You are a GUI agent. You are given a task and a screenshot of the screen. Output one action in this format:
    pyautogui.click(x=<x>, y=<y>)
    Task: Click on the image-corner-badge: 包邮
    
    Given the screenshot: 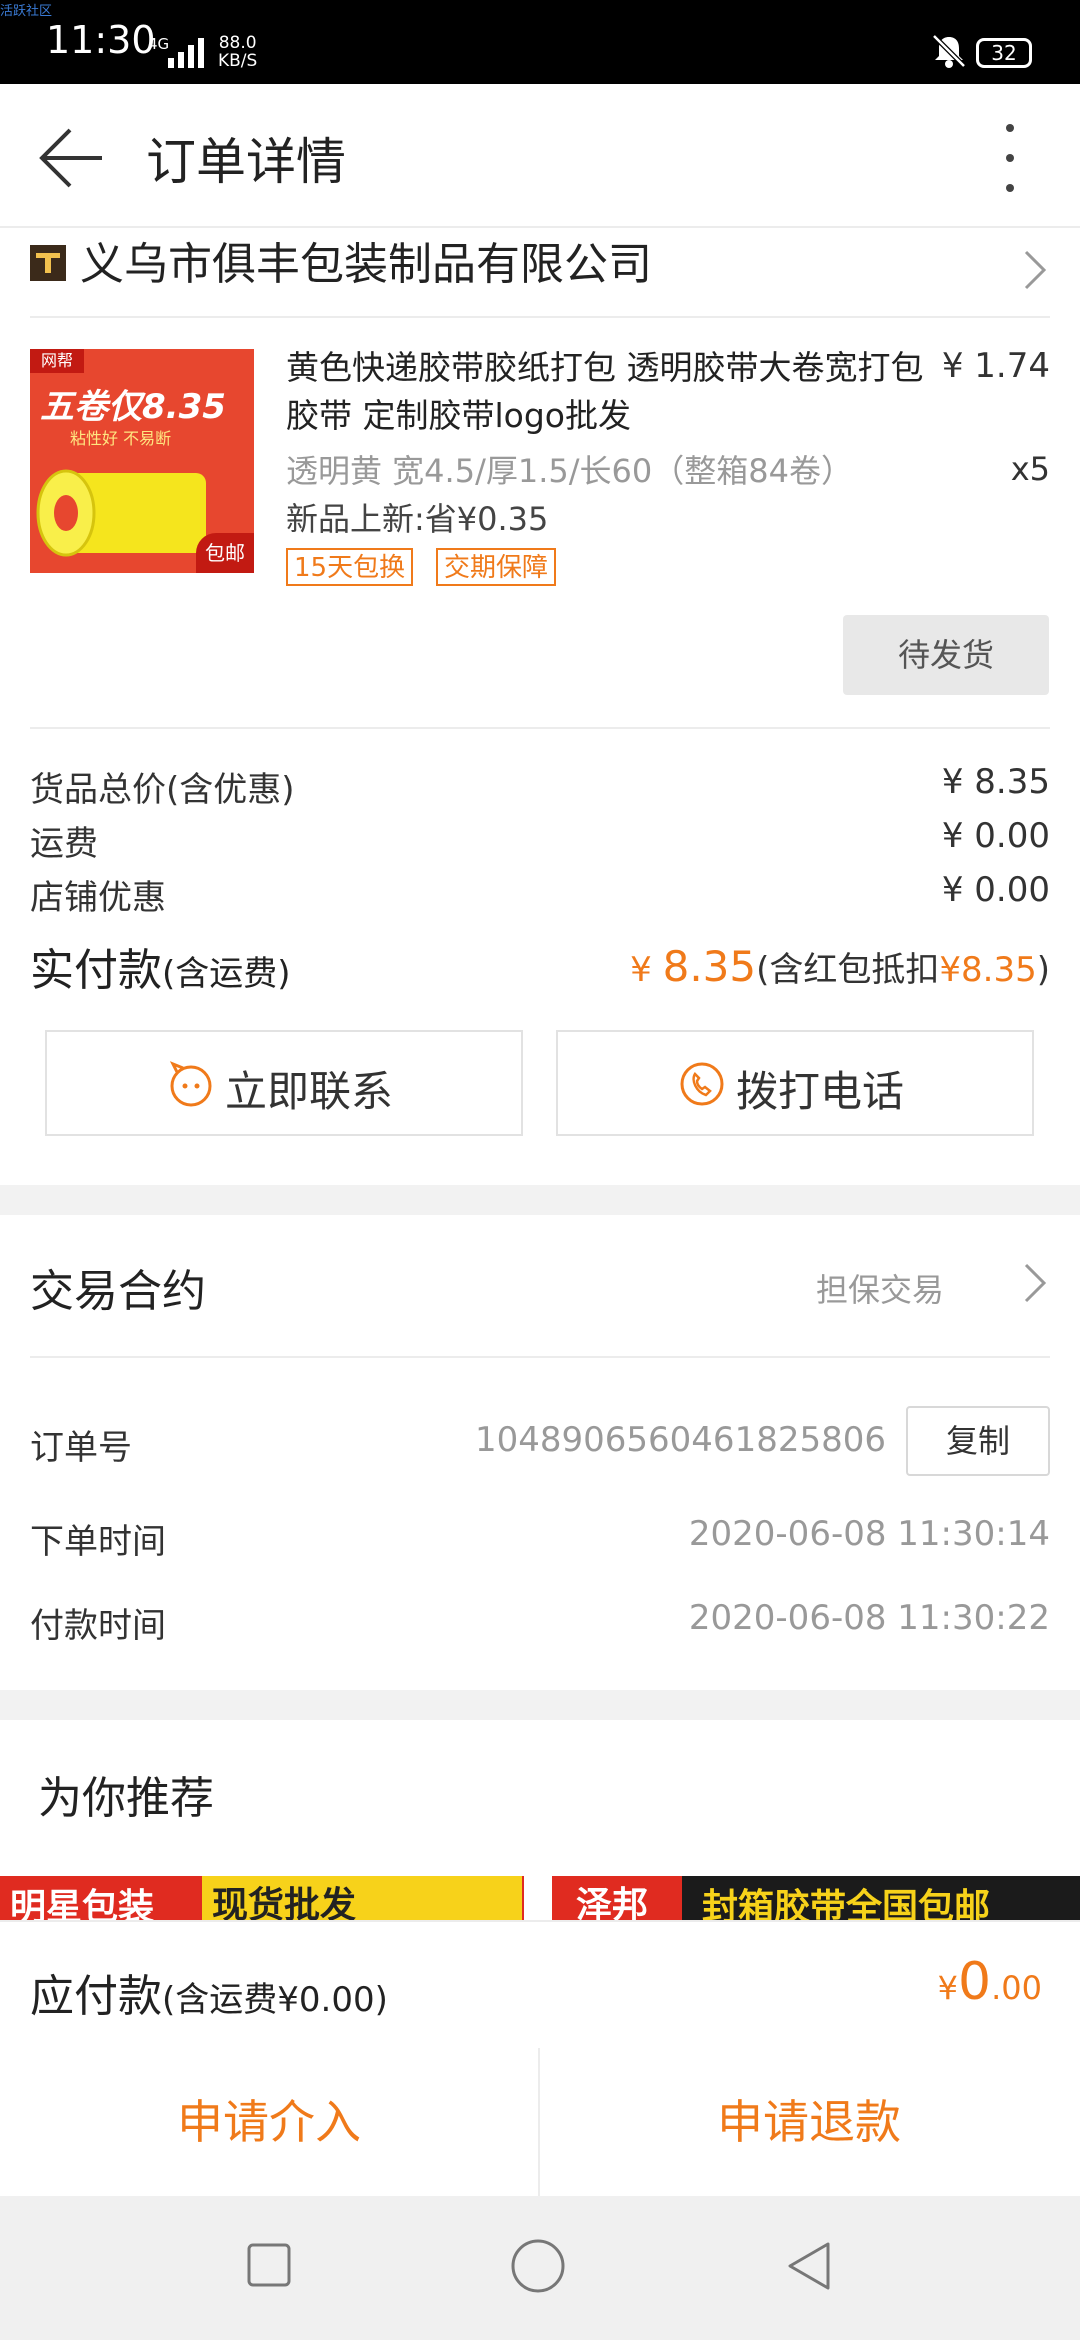 What is the action you would take?
    pyautogui.click(x=225, y=553)
    